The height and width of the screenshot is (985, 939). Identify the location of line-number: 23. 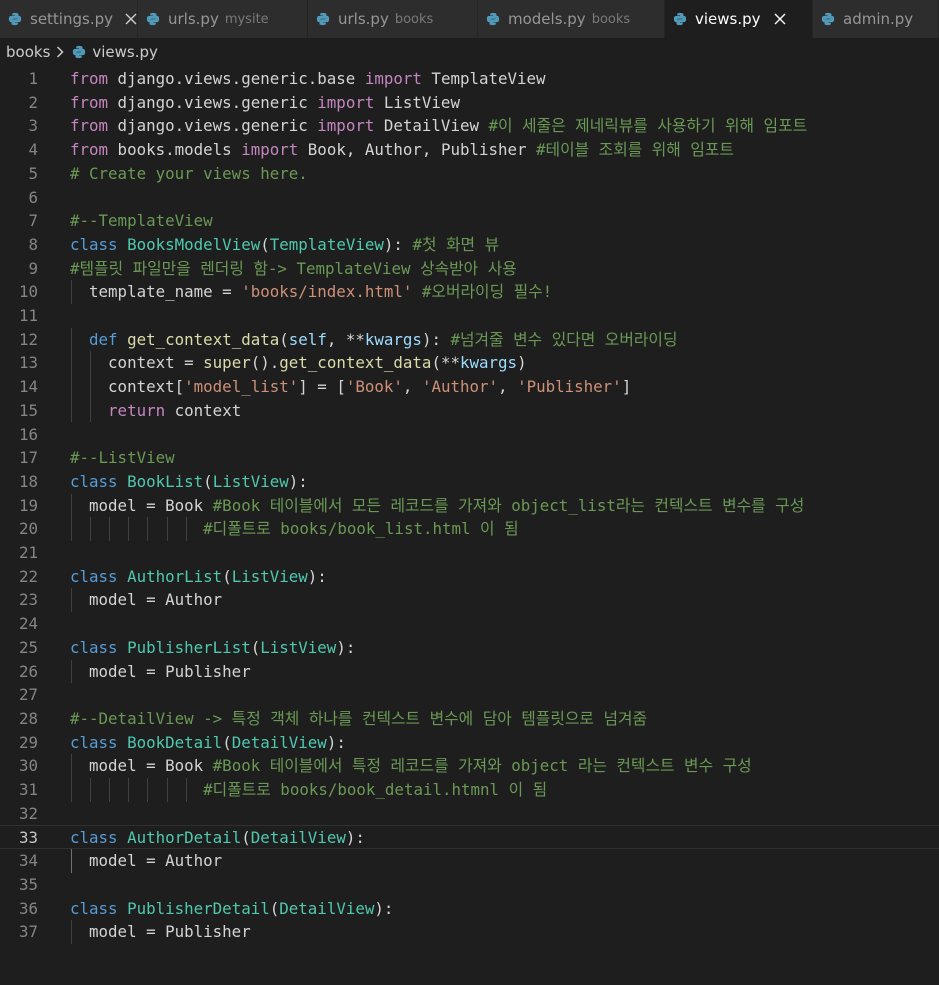
(28, 600).